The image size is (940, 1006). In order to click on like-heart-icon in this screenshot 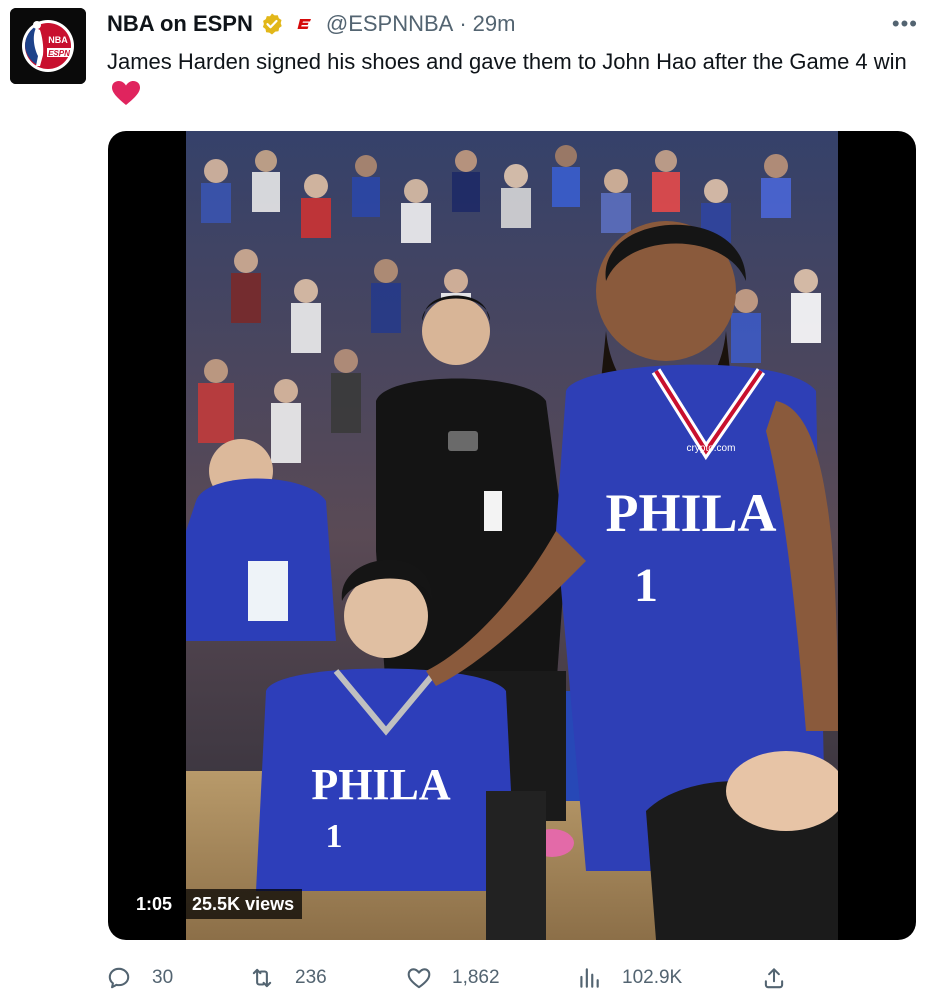, I will do `click(419, 978)`.